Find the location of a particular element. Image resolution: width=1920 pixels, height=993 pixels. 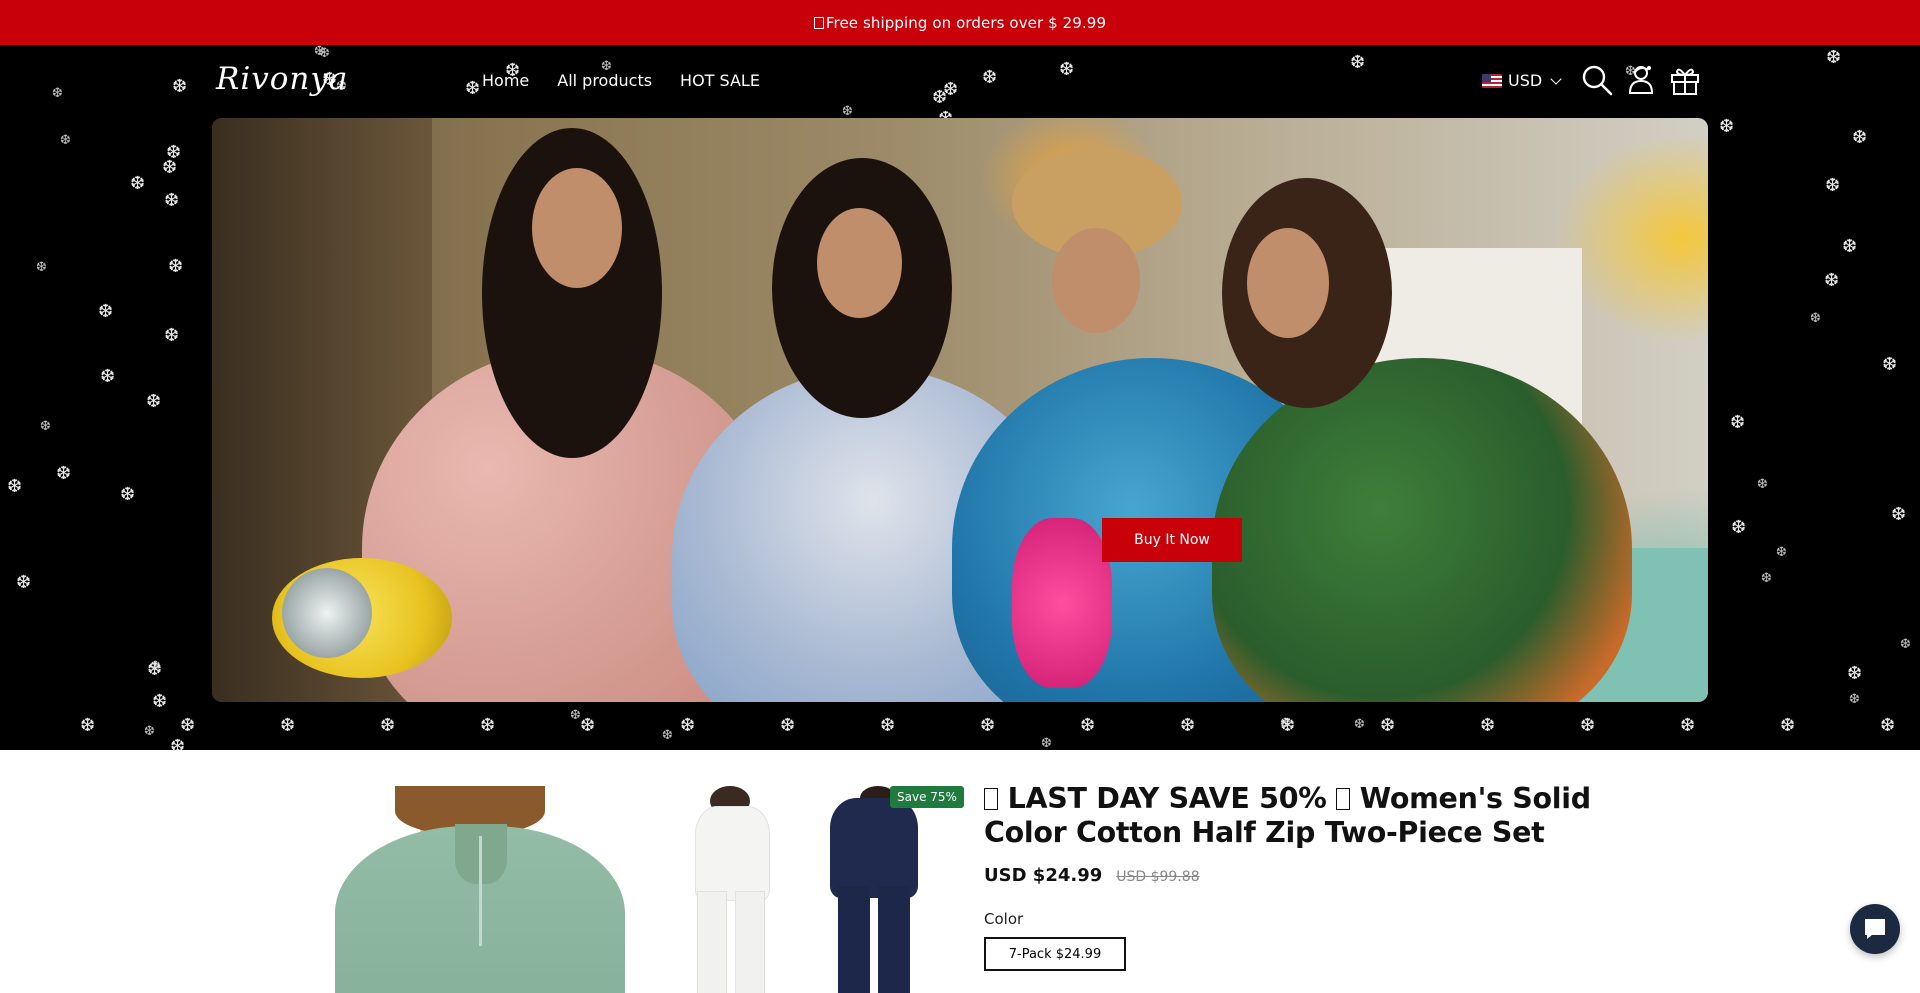

hero-model-3-face is located at coordinates (1096, 280).